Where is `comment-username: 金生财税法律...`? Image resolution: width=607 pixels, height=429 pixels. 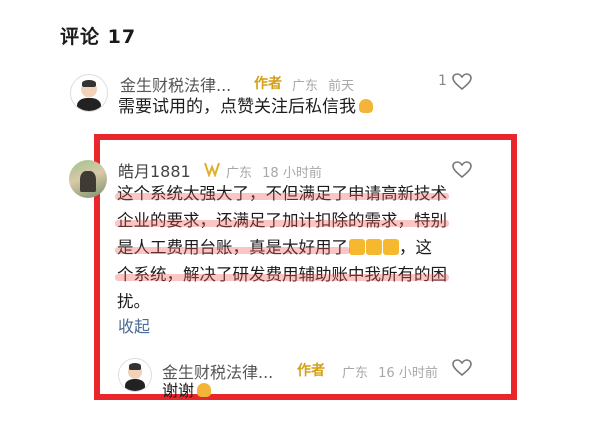
comment-username: 金生财税法律... is located at coordinates (175, 84).